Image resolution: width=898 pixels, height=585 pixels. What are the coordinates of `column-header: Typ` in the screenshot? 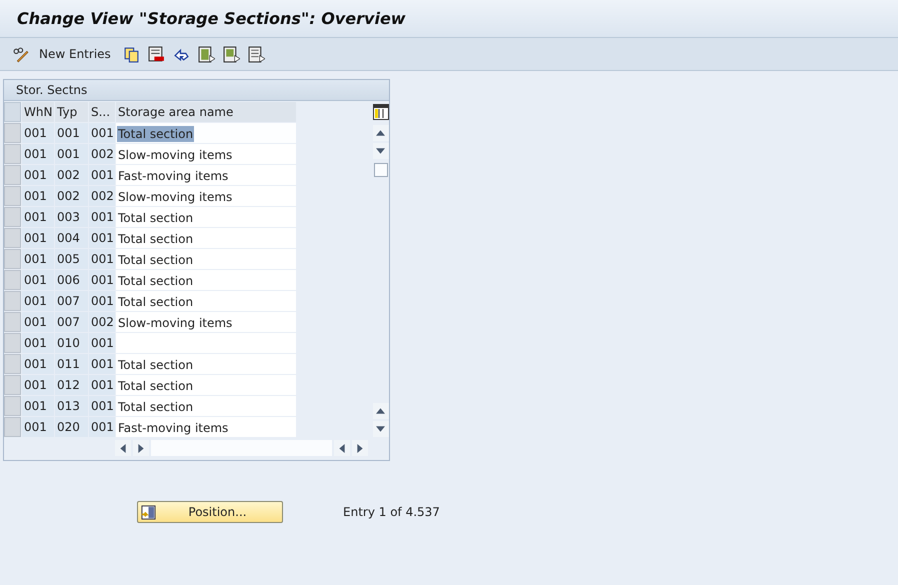 It's located at (71, 112).